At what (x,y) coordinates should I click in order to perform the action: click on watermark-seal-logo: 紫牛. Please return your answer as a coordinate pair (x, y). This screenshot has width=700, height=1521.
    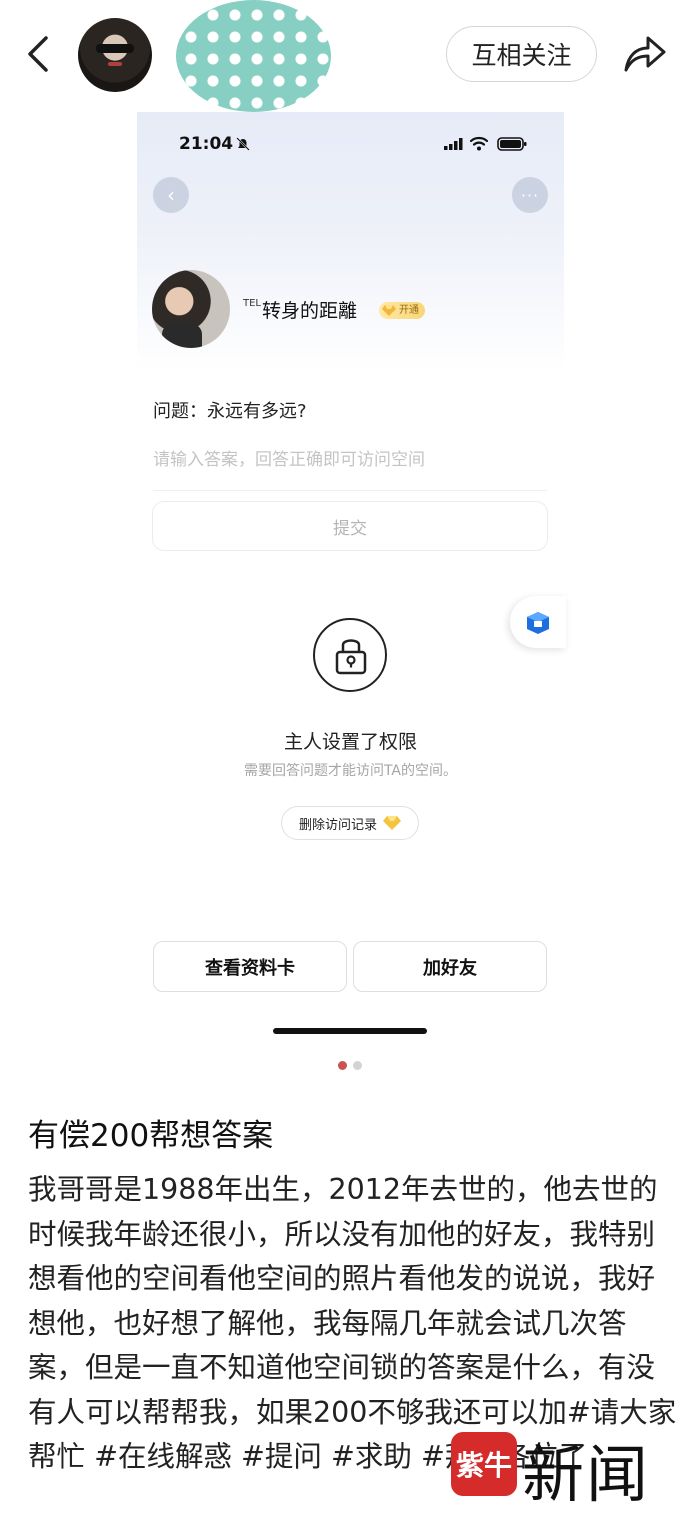
    Looking at the image, I should click on (484, 1464).